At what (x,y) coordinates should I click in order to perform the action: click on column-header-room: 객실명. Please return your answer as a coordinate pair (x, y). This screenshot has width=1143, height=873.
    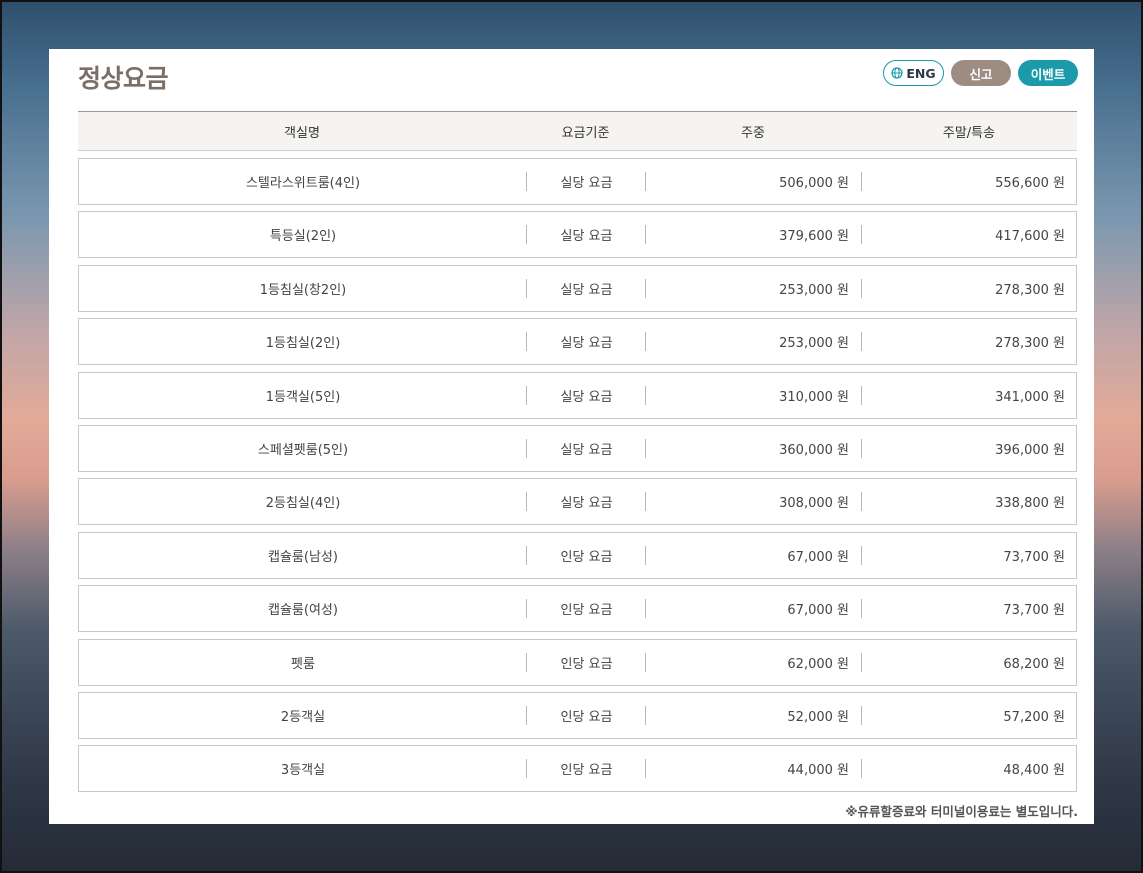
    Looking at the image, I should click on (302, 133).